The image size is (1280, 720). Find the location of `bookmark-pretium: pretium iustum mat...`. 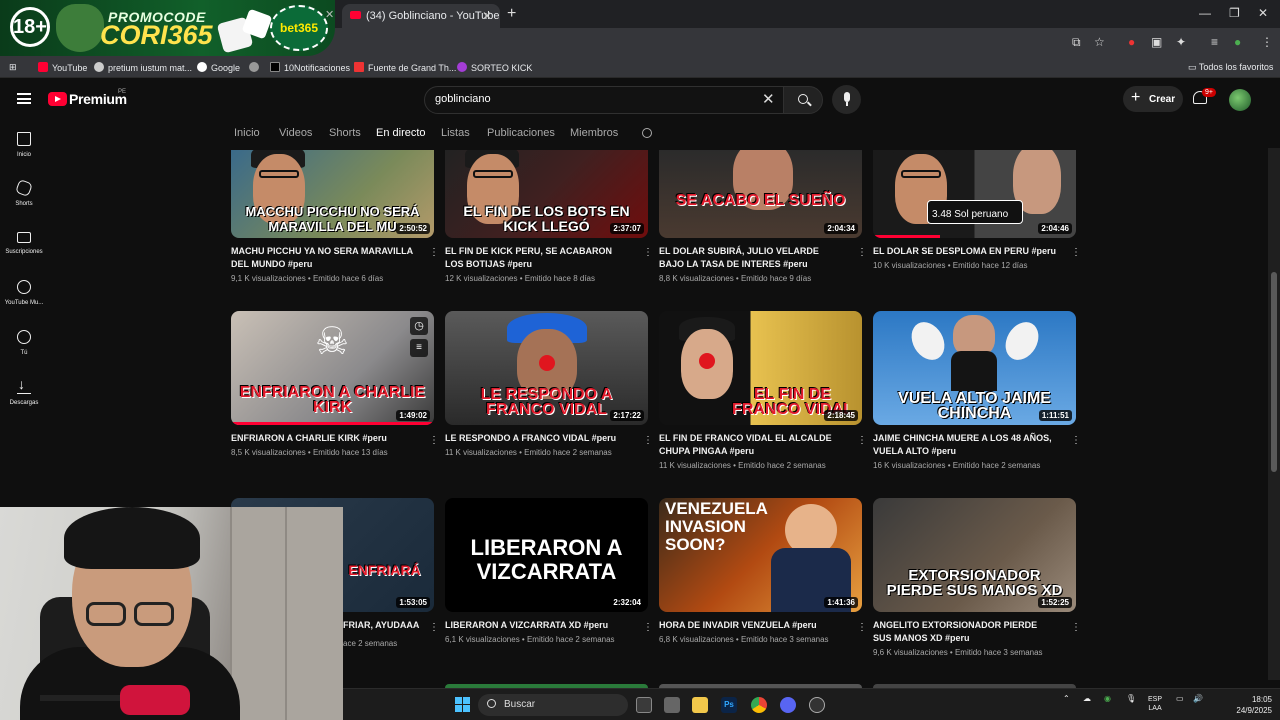

bookmark-pretium: pretium iustum mat... is located at coordinates (143, 67).